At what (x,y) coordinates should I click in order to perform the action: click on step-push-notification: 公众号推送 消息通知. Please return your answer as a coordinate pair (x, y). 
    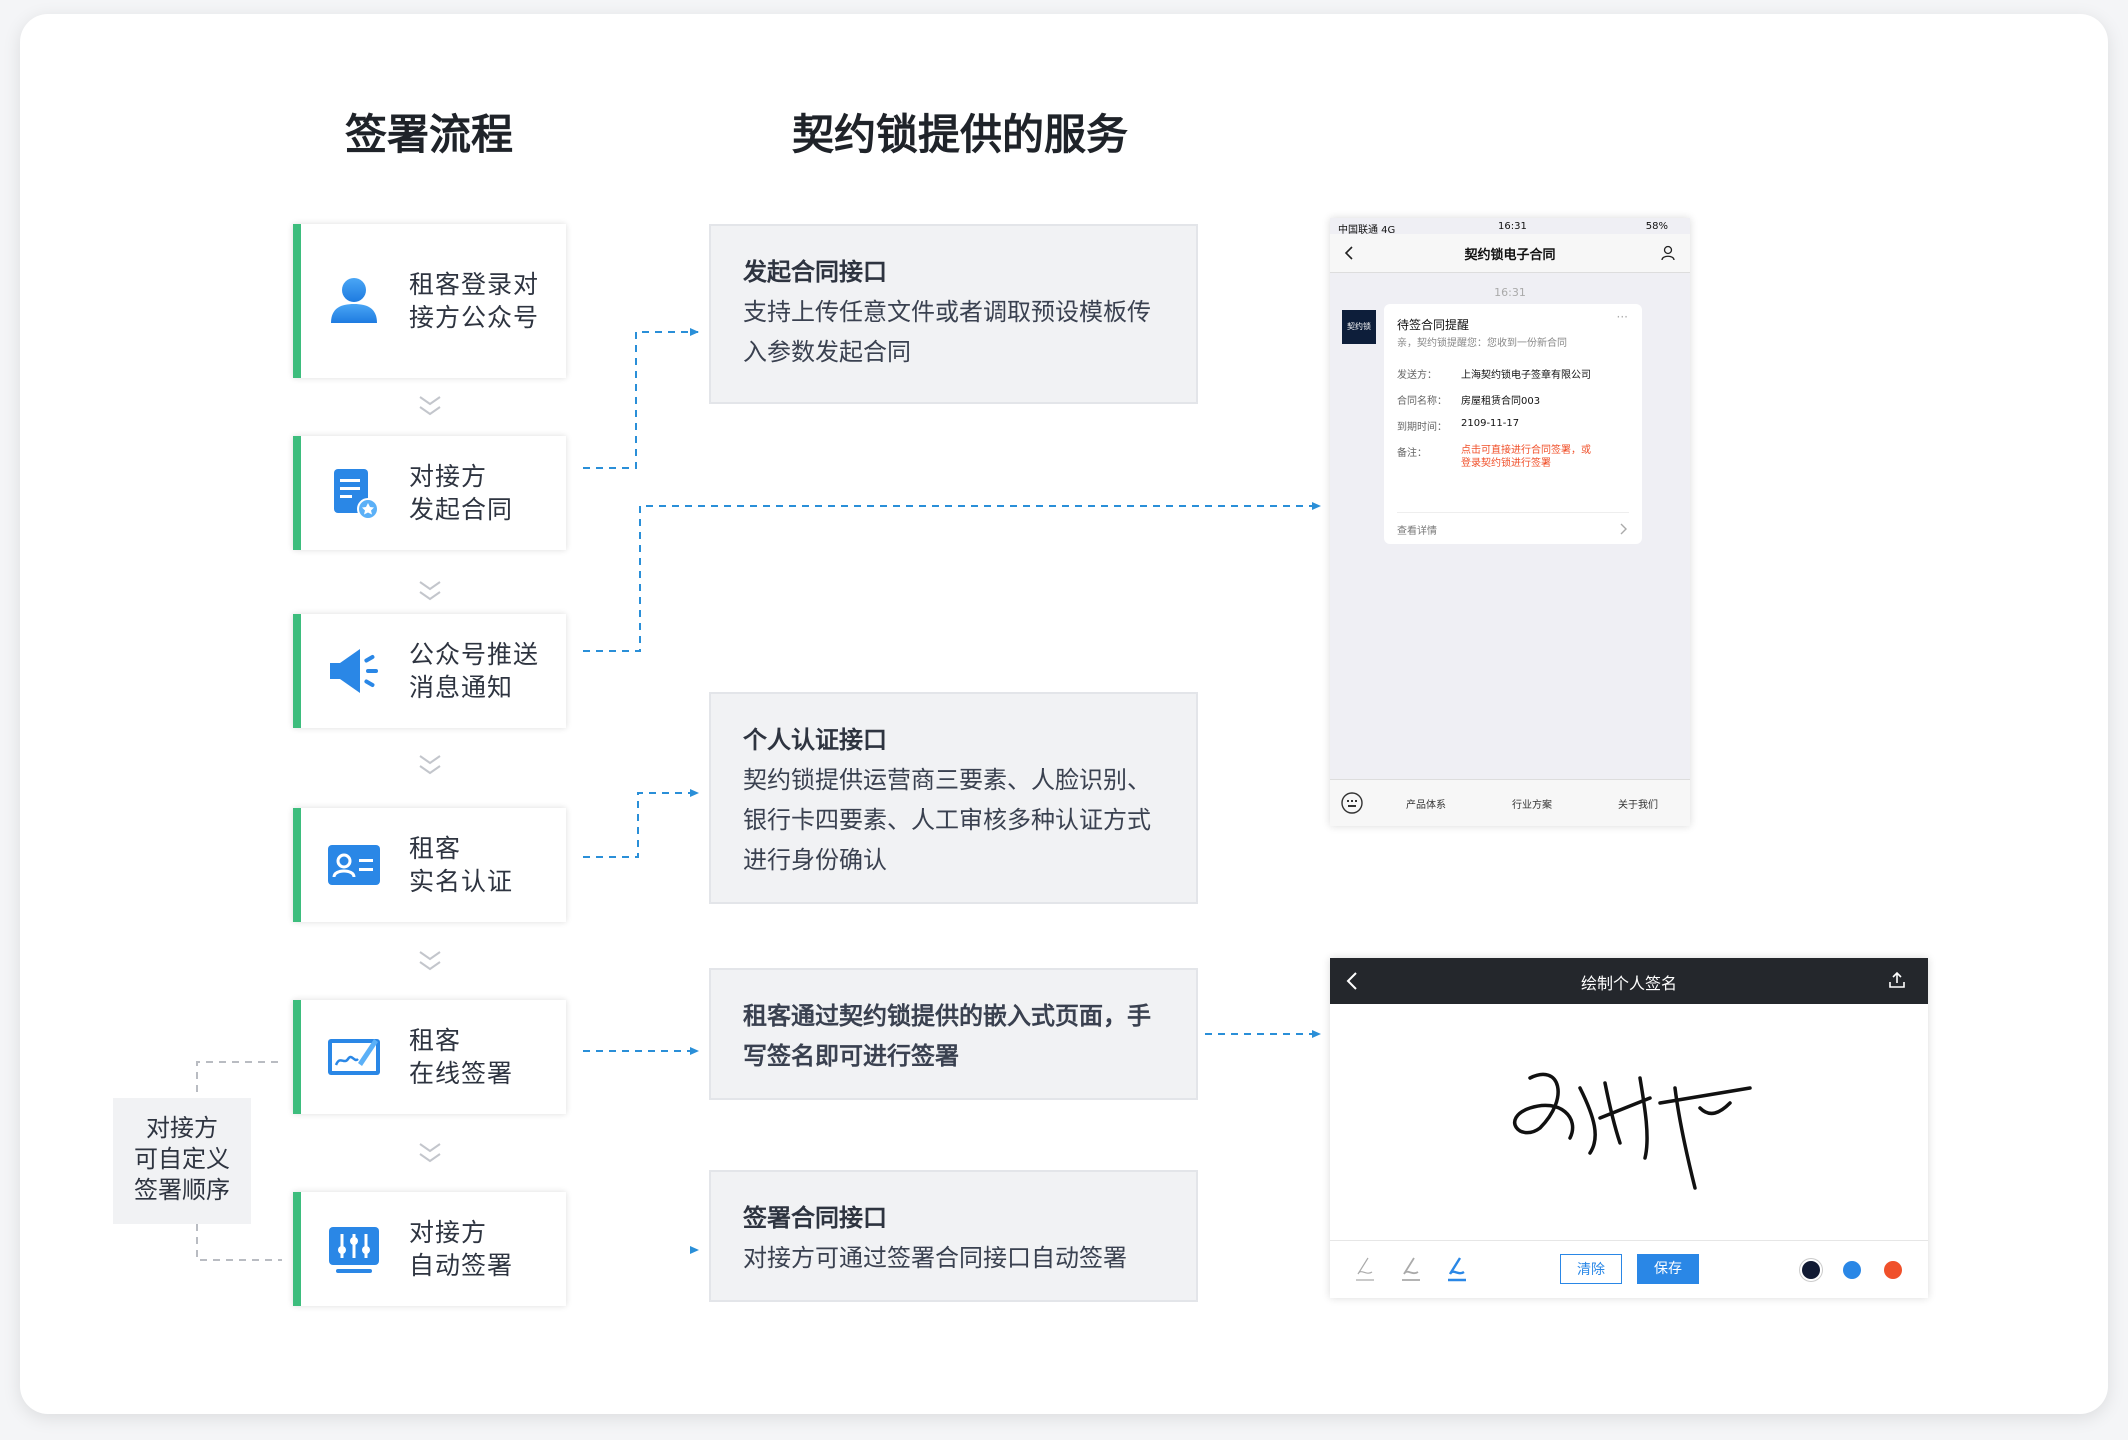
    Looking at the image, I should click on (429, 671).